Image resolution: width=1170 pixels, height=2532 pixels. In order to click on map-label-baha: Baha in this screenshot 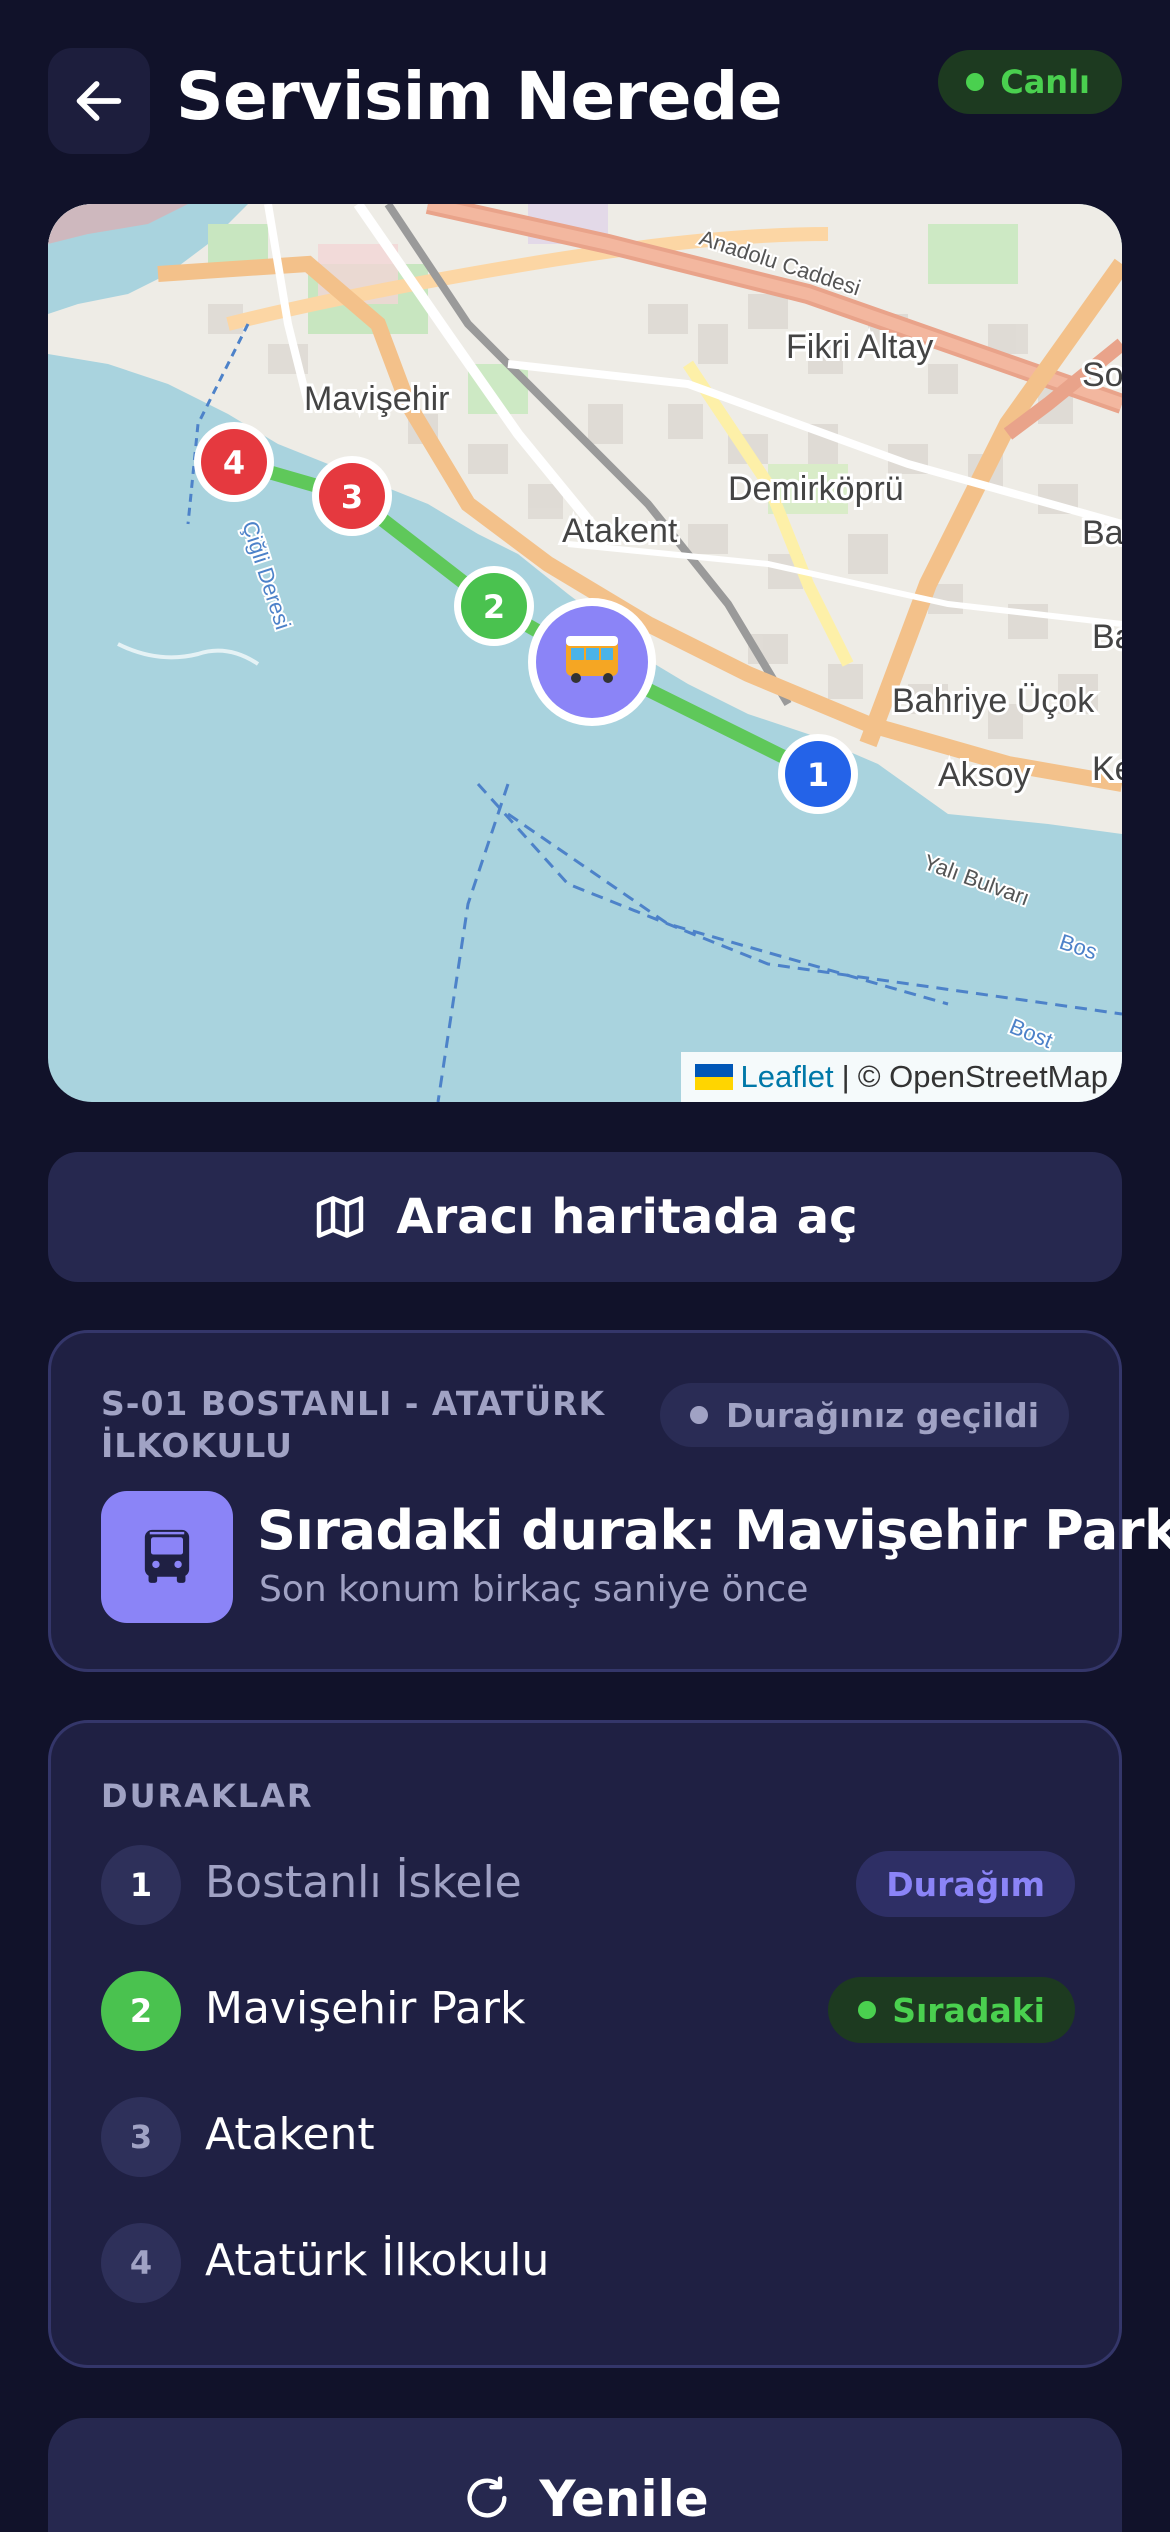, I will do `click(1107, 637)`.